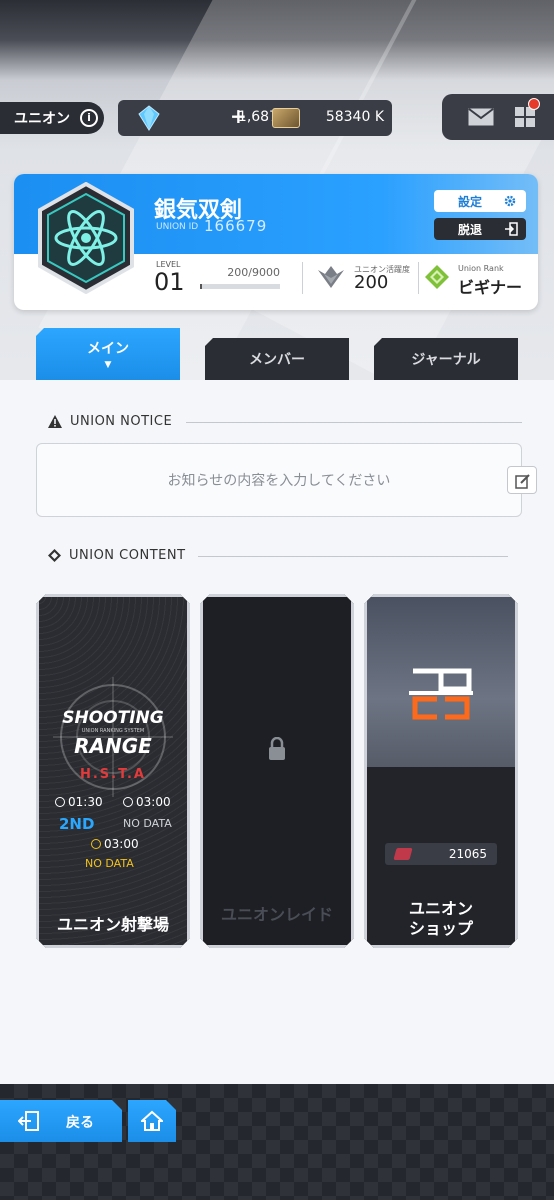 This screenshot has height=1200, width=554. Describe the element at coordinates (253, 272) in the screenshot. I see `exp-text: 200/9000` at that location.